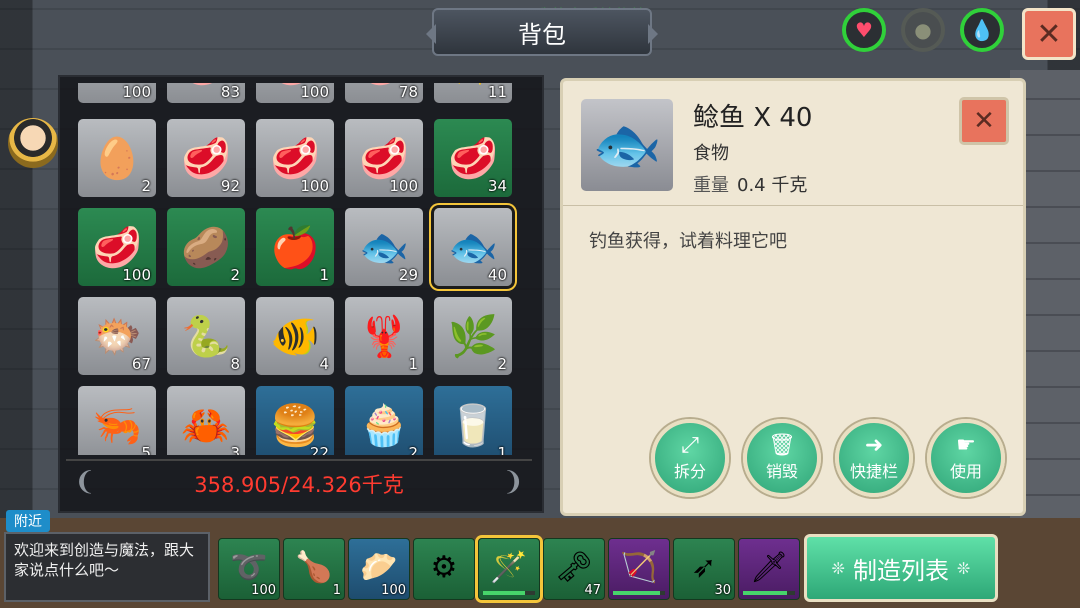  Describe the element at coordinates (497, 92) in the screenshot. I see `item-count: 11` at that location.